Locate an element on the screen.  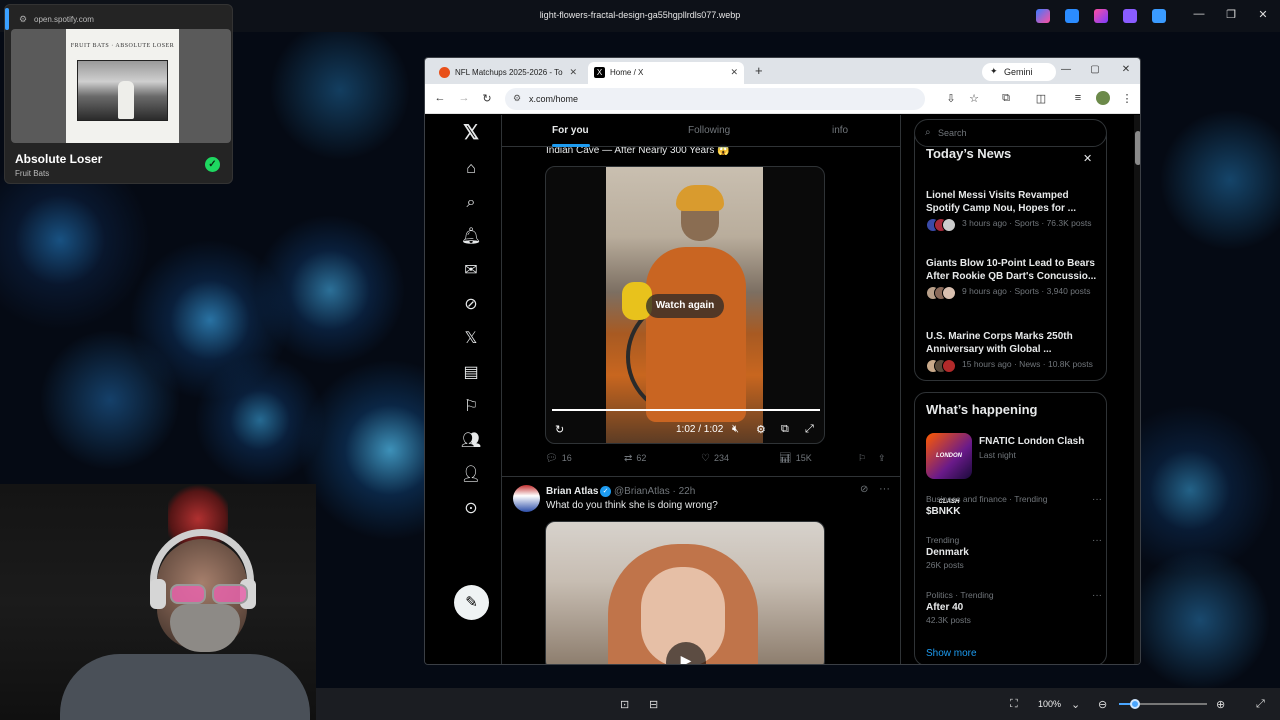
more-icon: ⊙ is located at coordinates (471, 509).